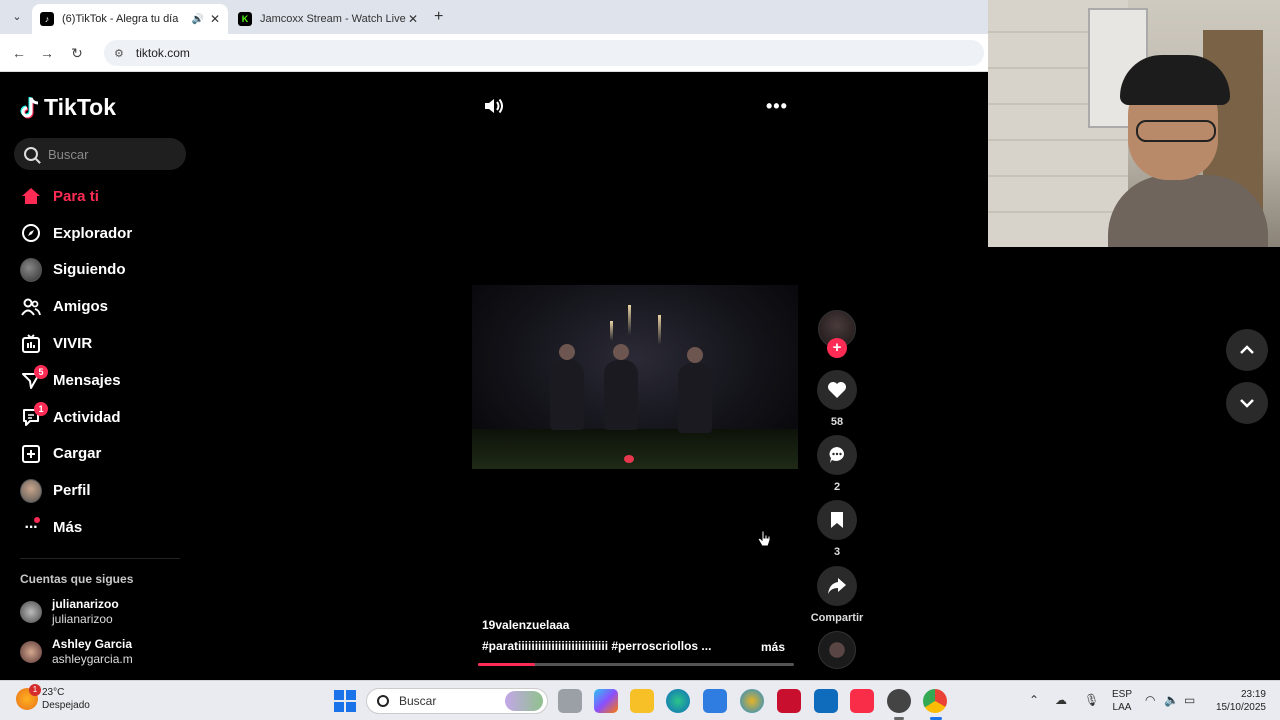 This screenshot has width=1280, height=720. Describe the element at coordinates (73, 344) in the screenshot. I see `sidebar-item-label: VIVIR` at that location.